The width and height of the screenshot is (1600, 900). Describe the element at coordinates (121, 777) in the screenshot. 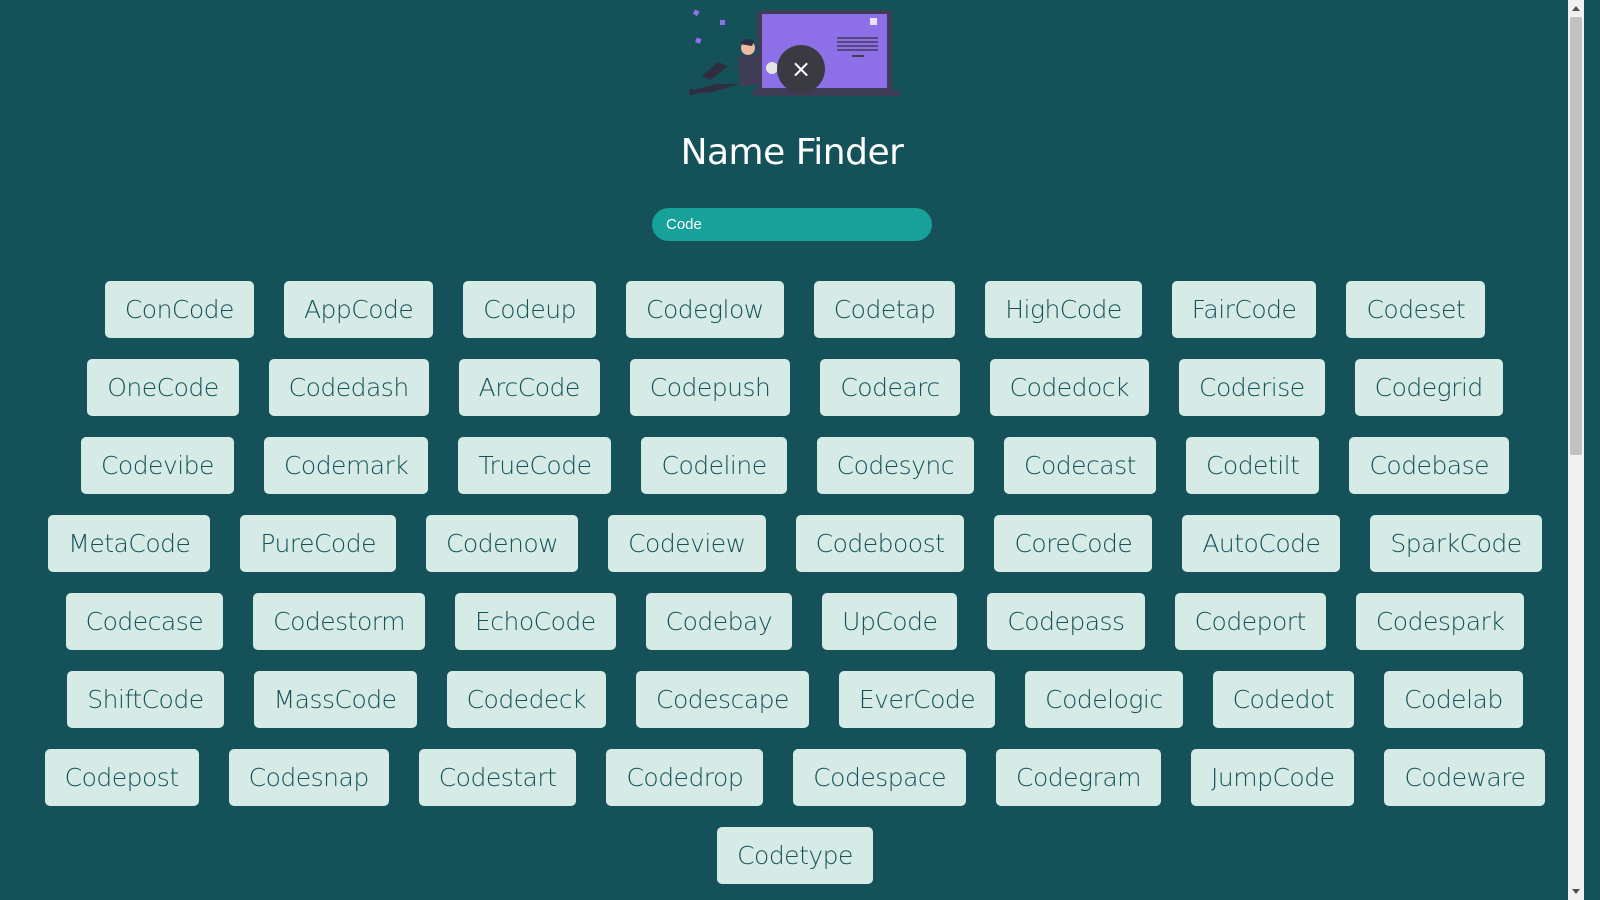

I see `name-card: Codepost` at that location.